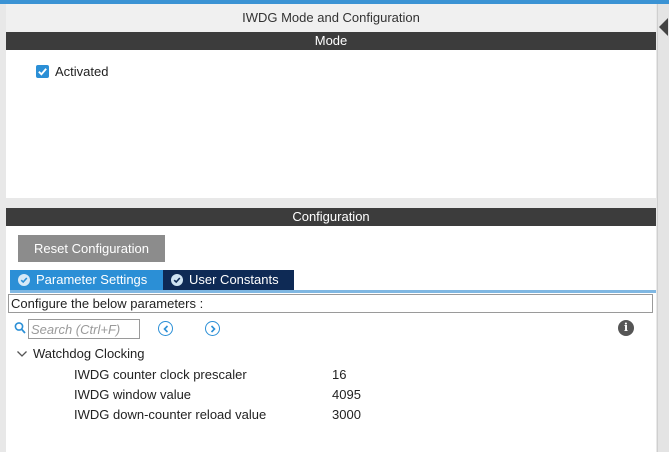  What do you see at coordinates (663, 228) in the screenshot?
I see `side-panel-strip` at bounding box center [663, 228].